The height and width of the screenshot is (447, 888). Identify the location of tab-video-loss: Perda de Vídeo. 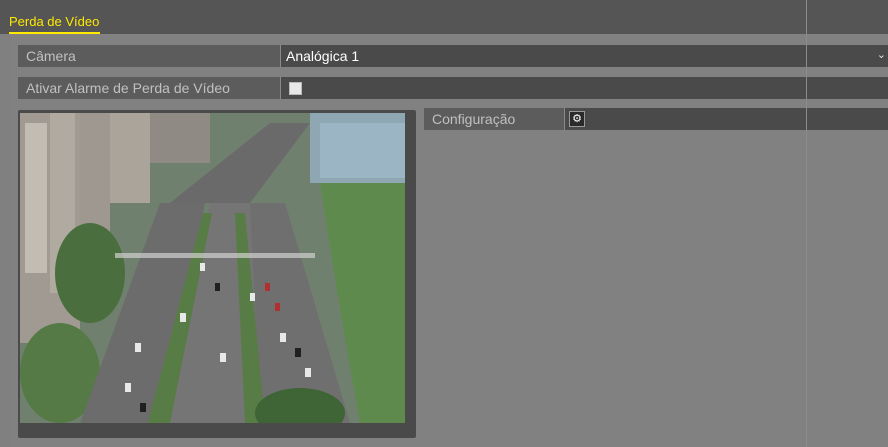
(55, 23).